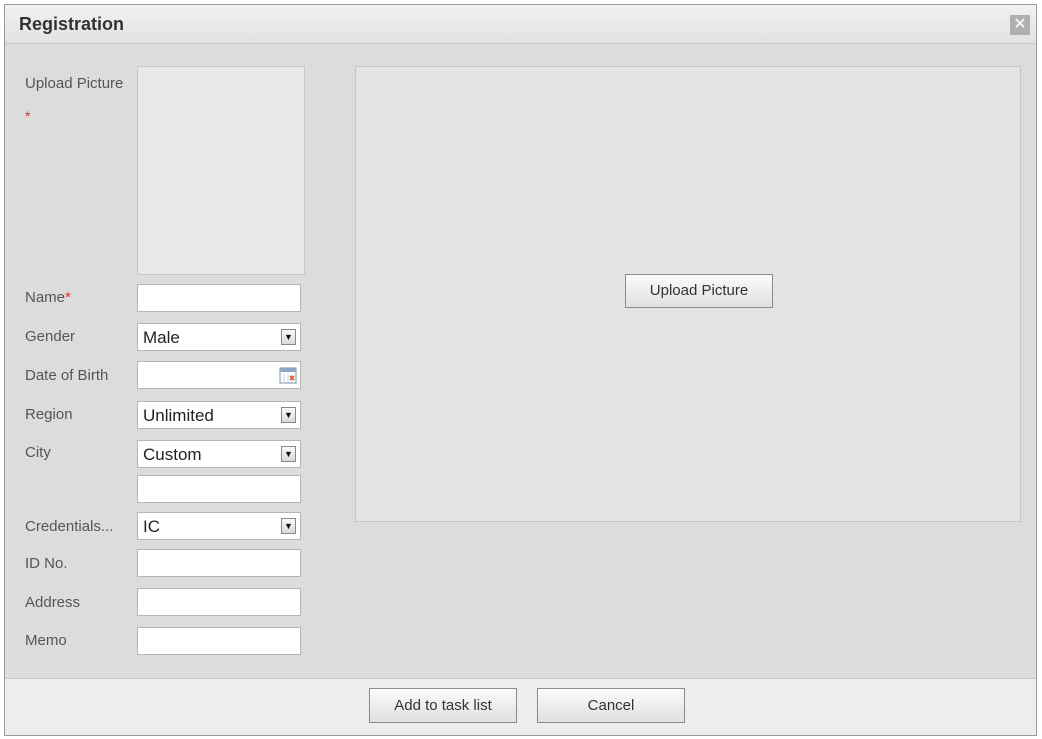  I want to click on memo-input, so click(219, 641).